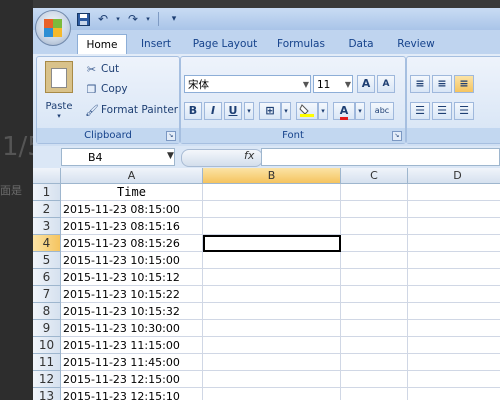 The height and width of the screenshot is (400, 500). I want to click on row-header-10: 10, so click(47, 345).